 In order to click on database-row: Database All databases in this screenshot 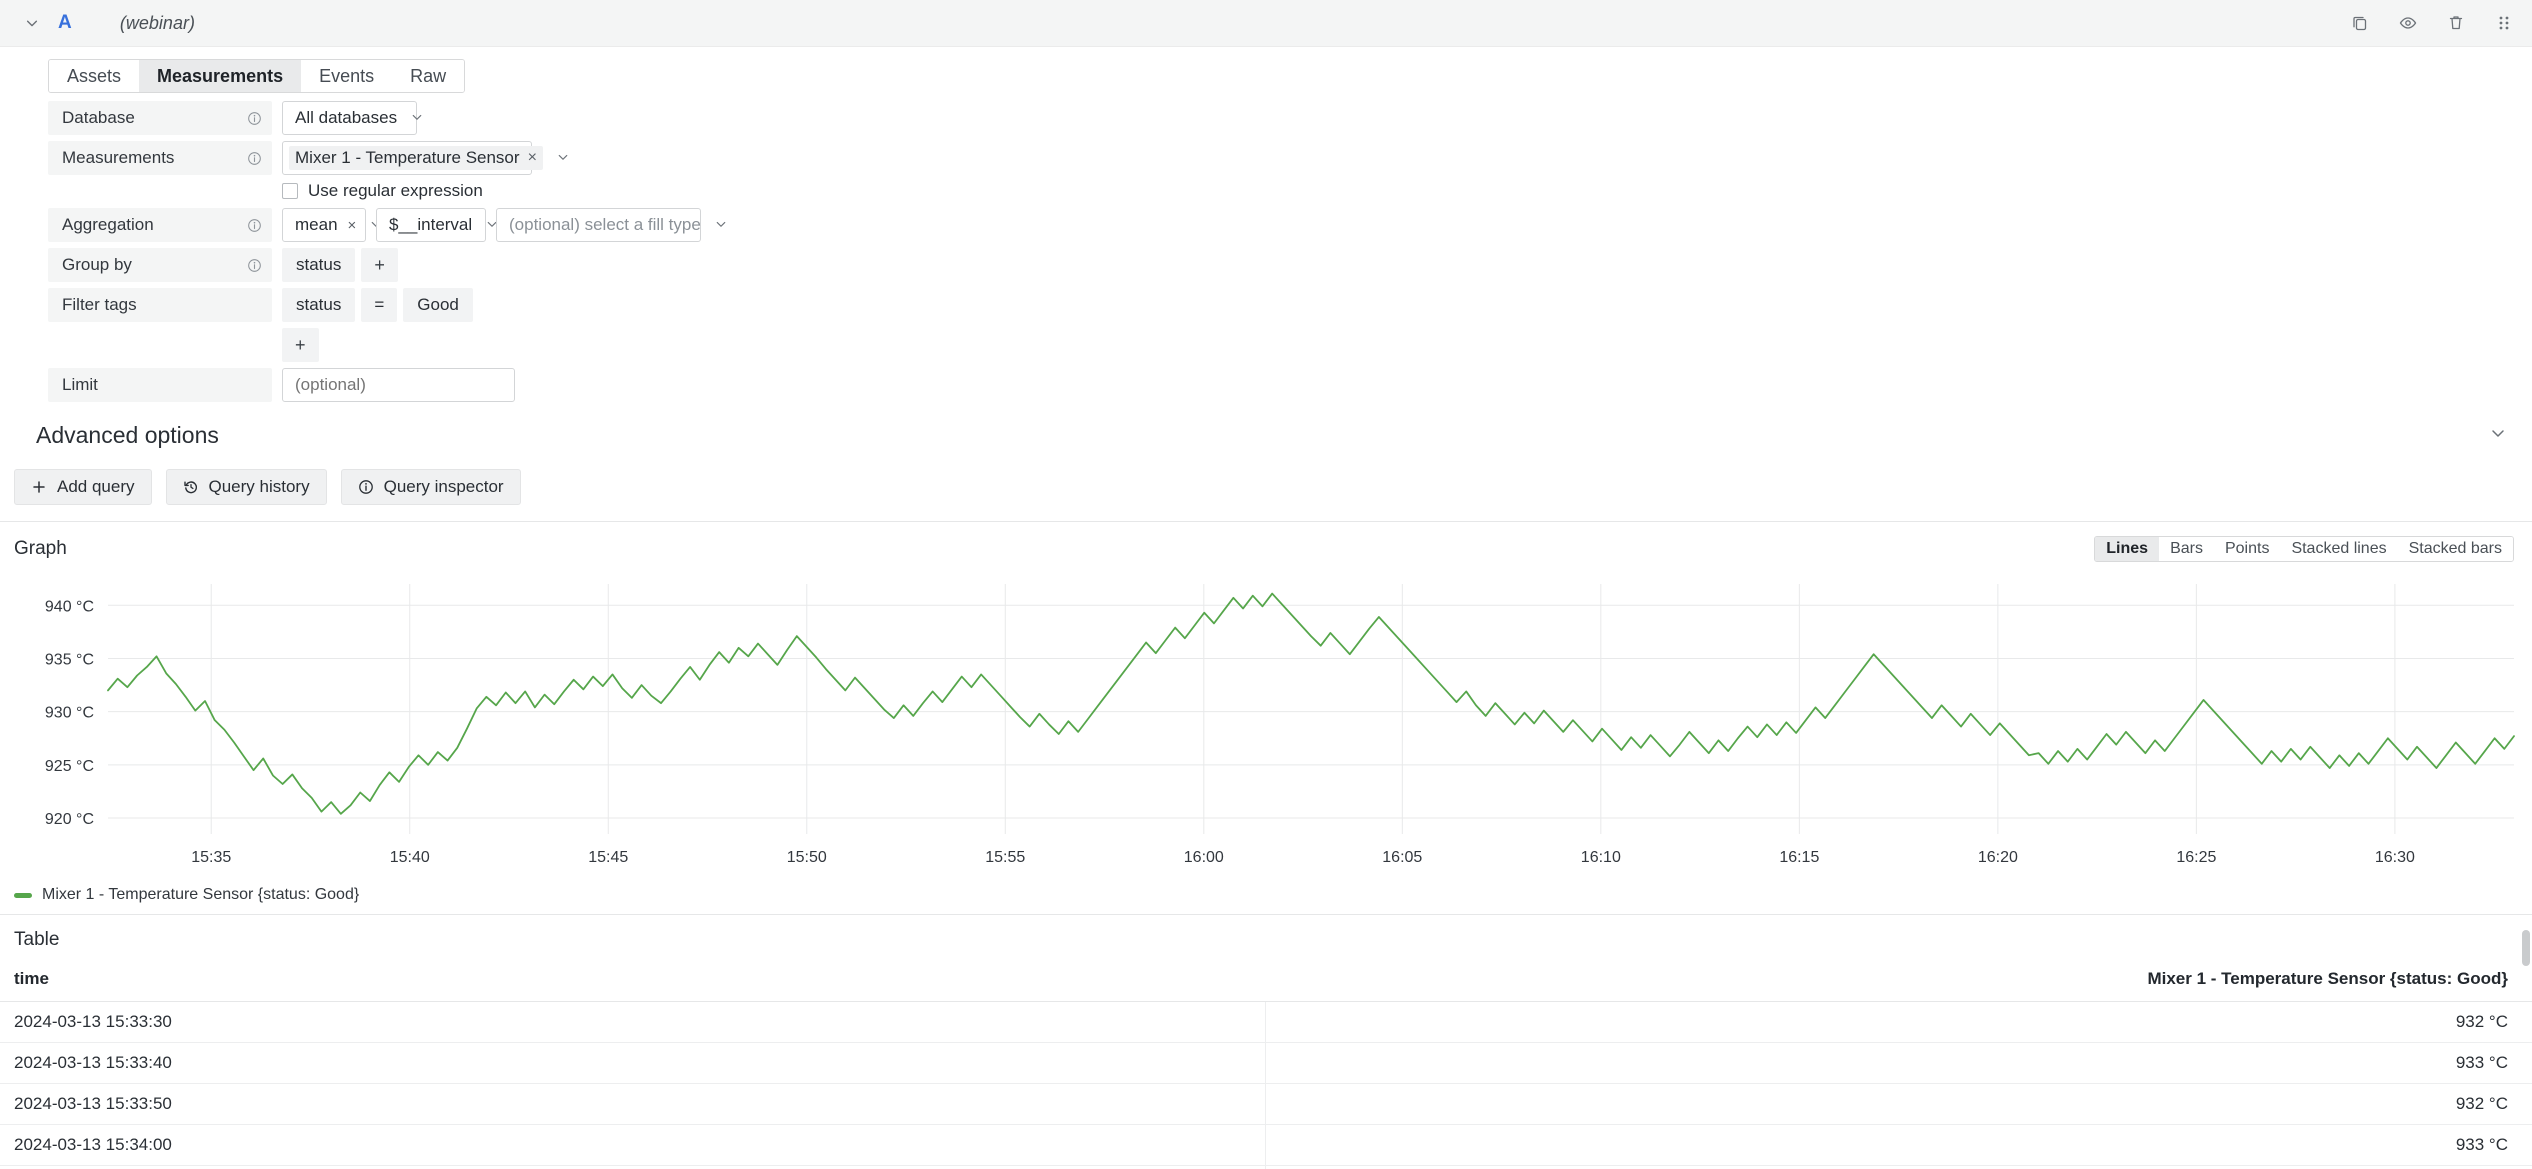, I will do `click(1290, 118)`.